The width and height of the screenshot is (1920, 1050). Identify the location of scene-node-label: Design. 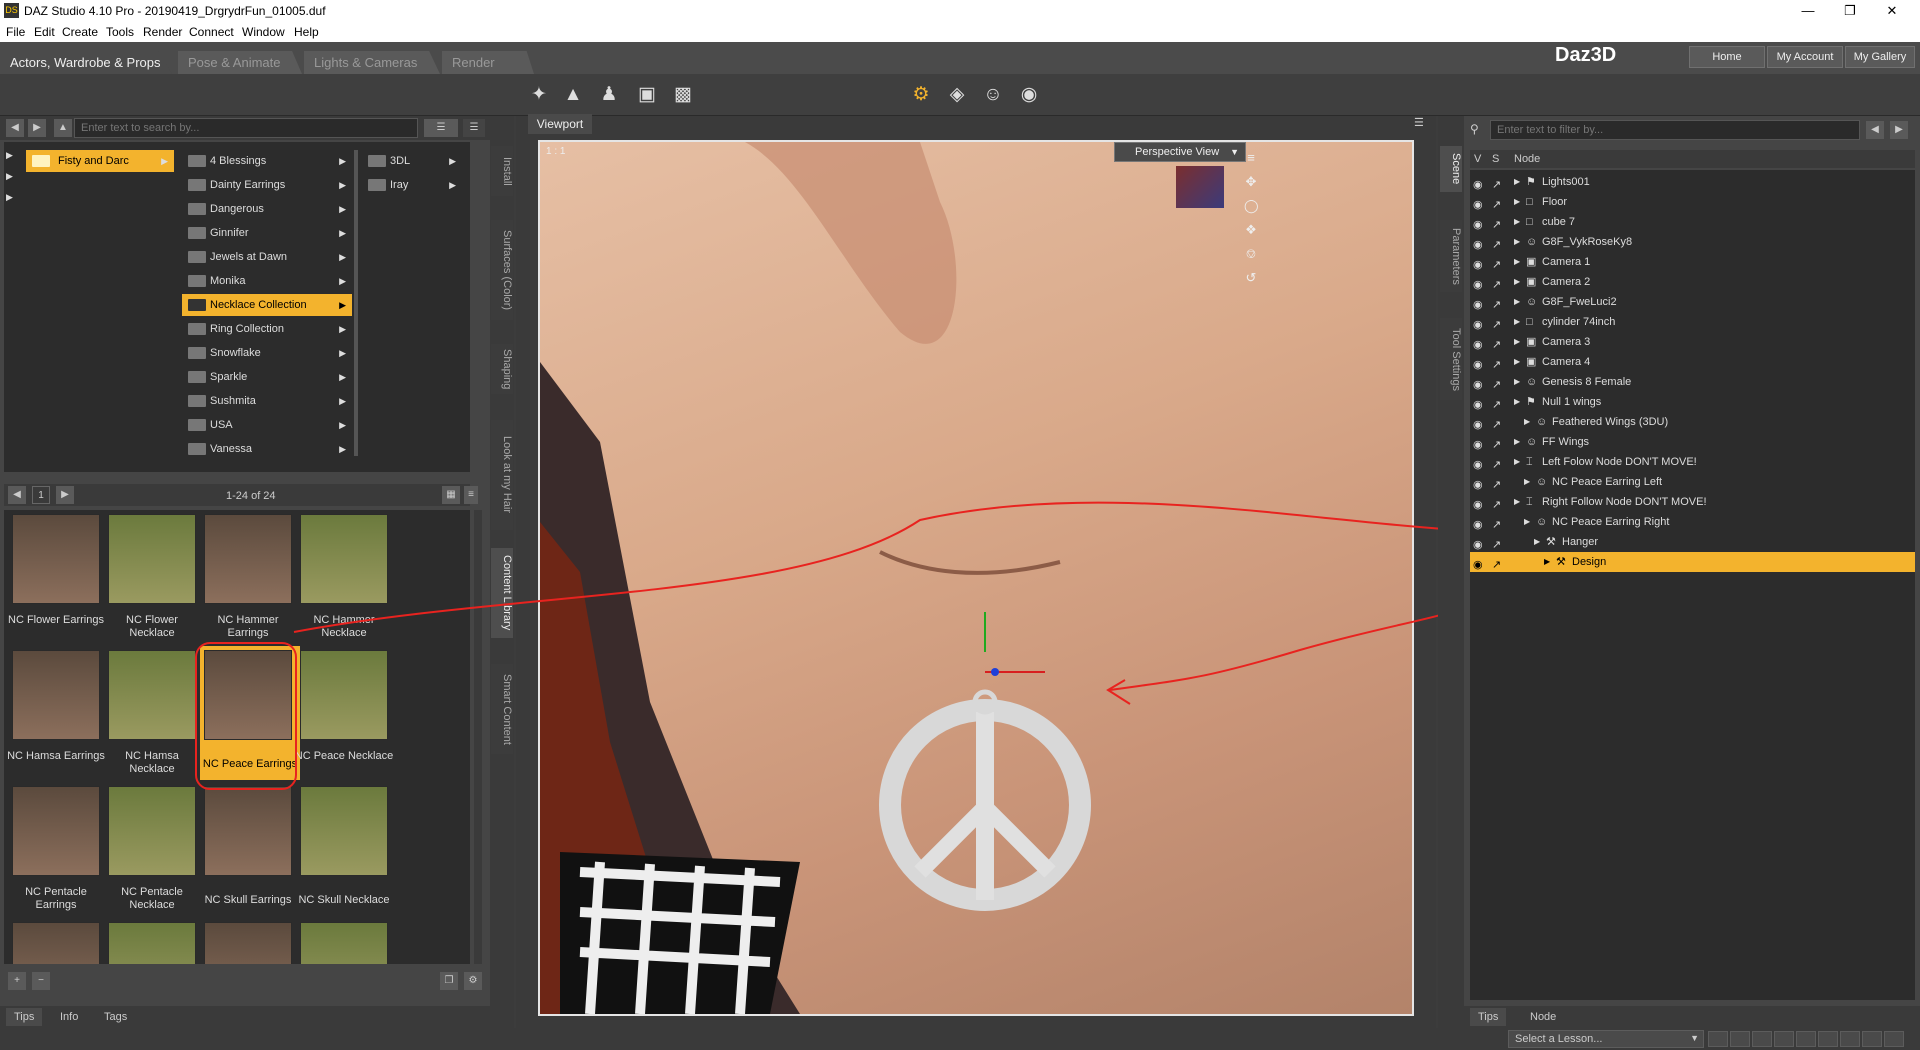
(1589, 562).